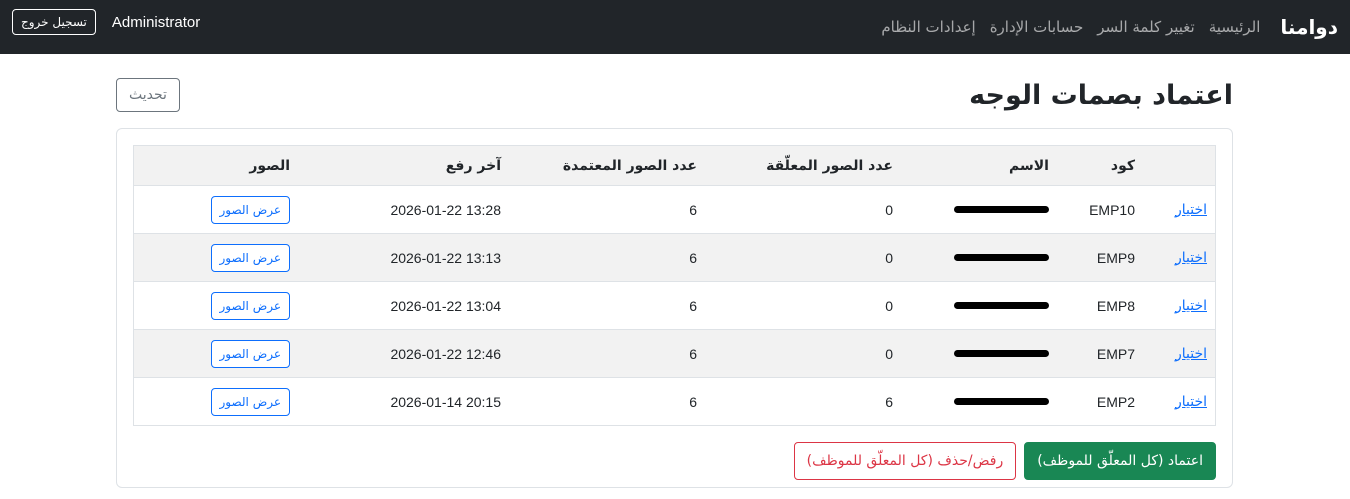 This screenshot has width=1350, height=499. I want to click on current-user-label: Administrator, so click(156, 22).